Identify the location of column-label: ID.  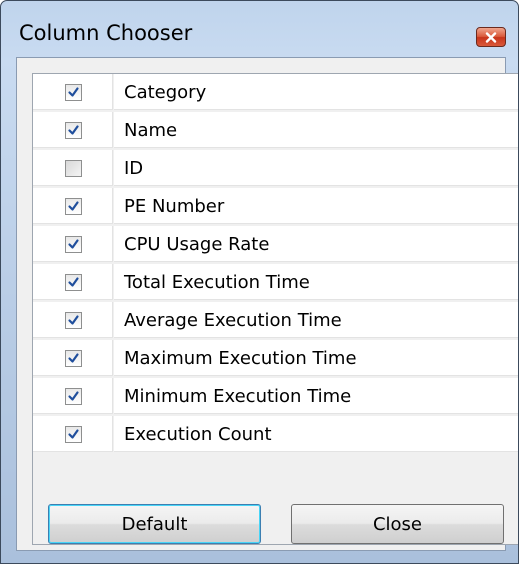
(134, 168).